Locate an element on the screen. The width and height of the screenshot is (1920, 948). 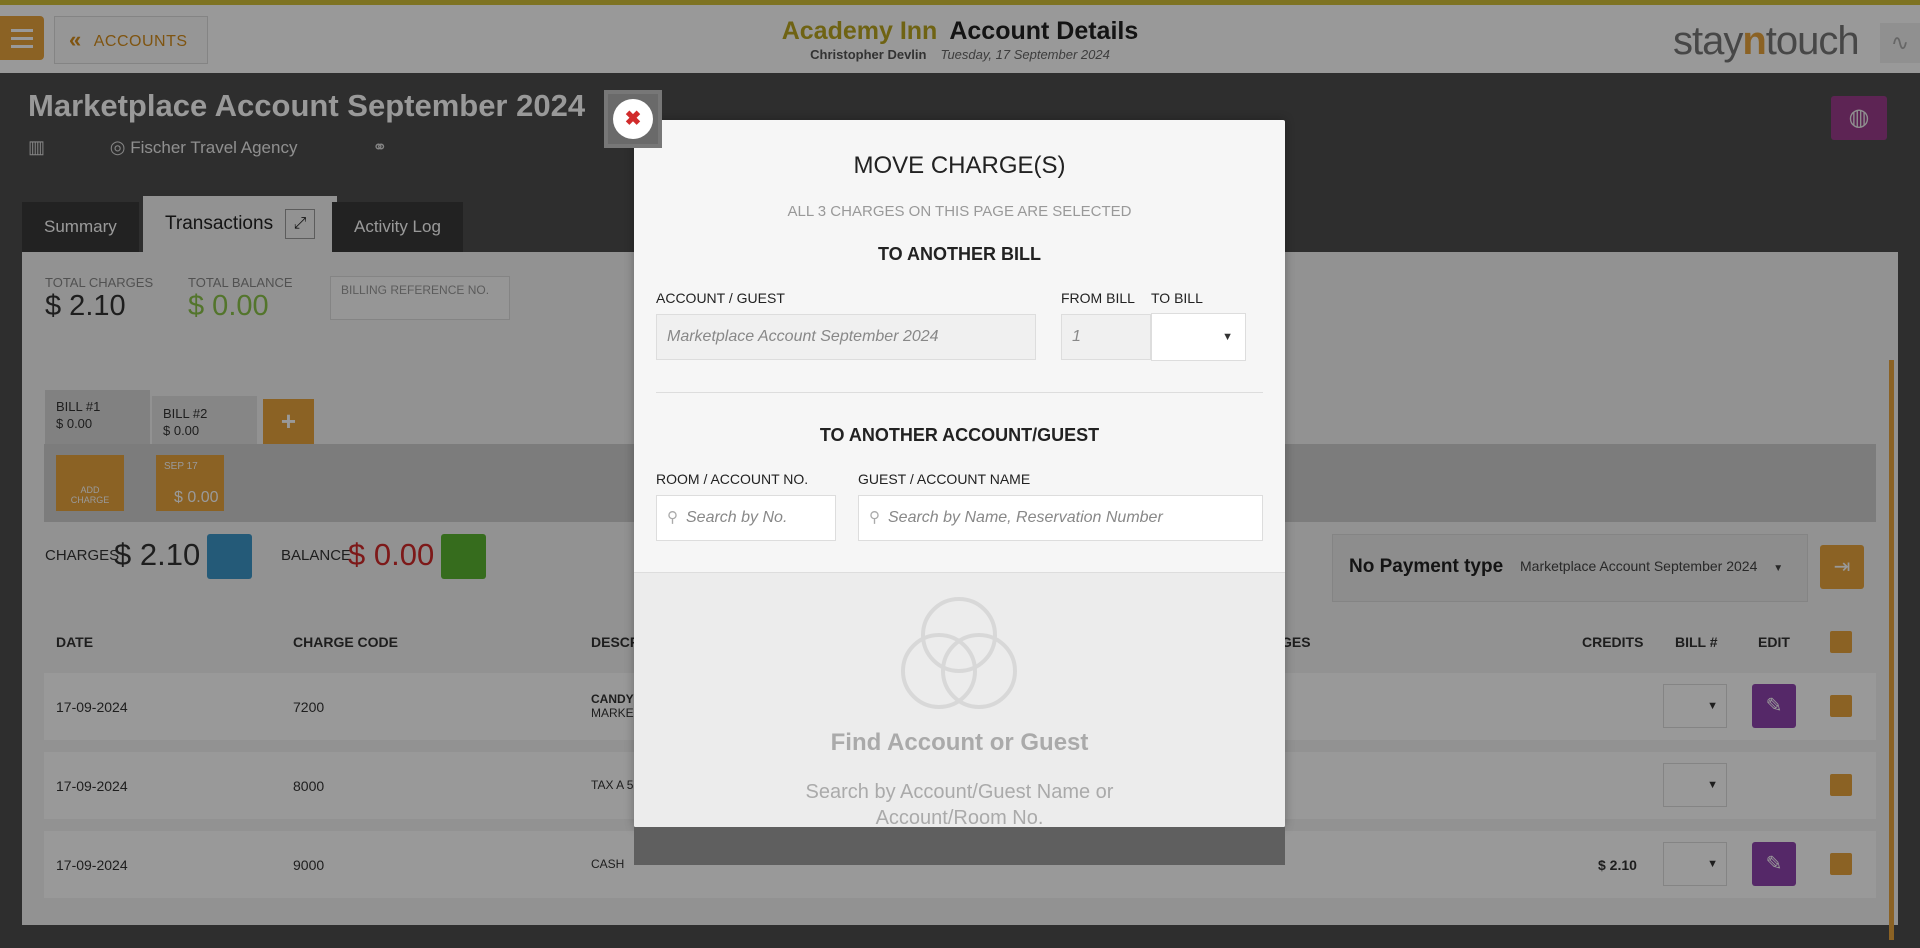
guest-account-label: GUEST / ACCOUNT NAME is located at coordinates (944, 479).